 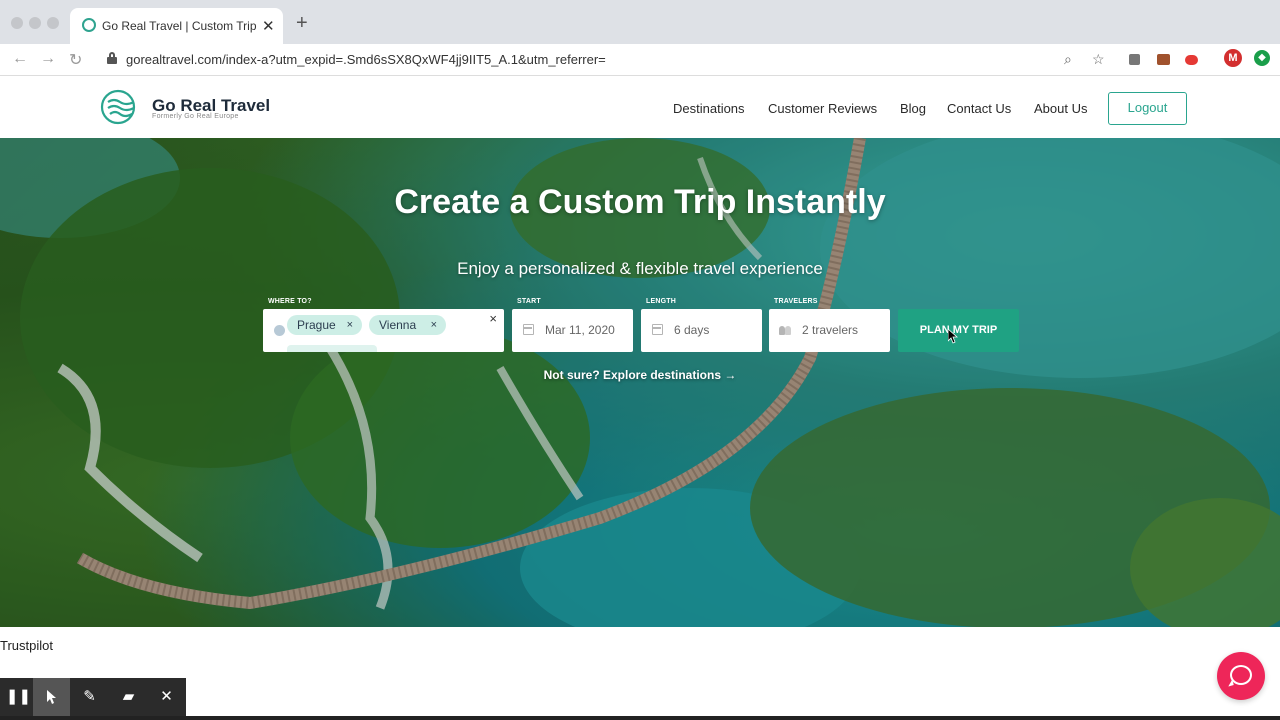 I want to click on back-button: ←, so click(x=20, y=59).